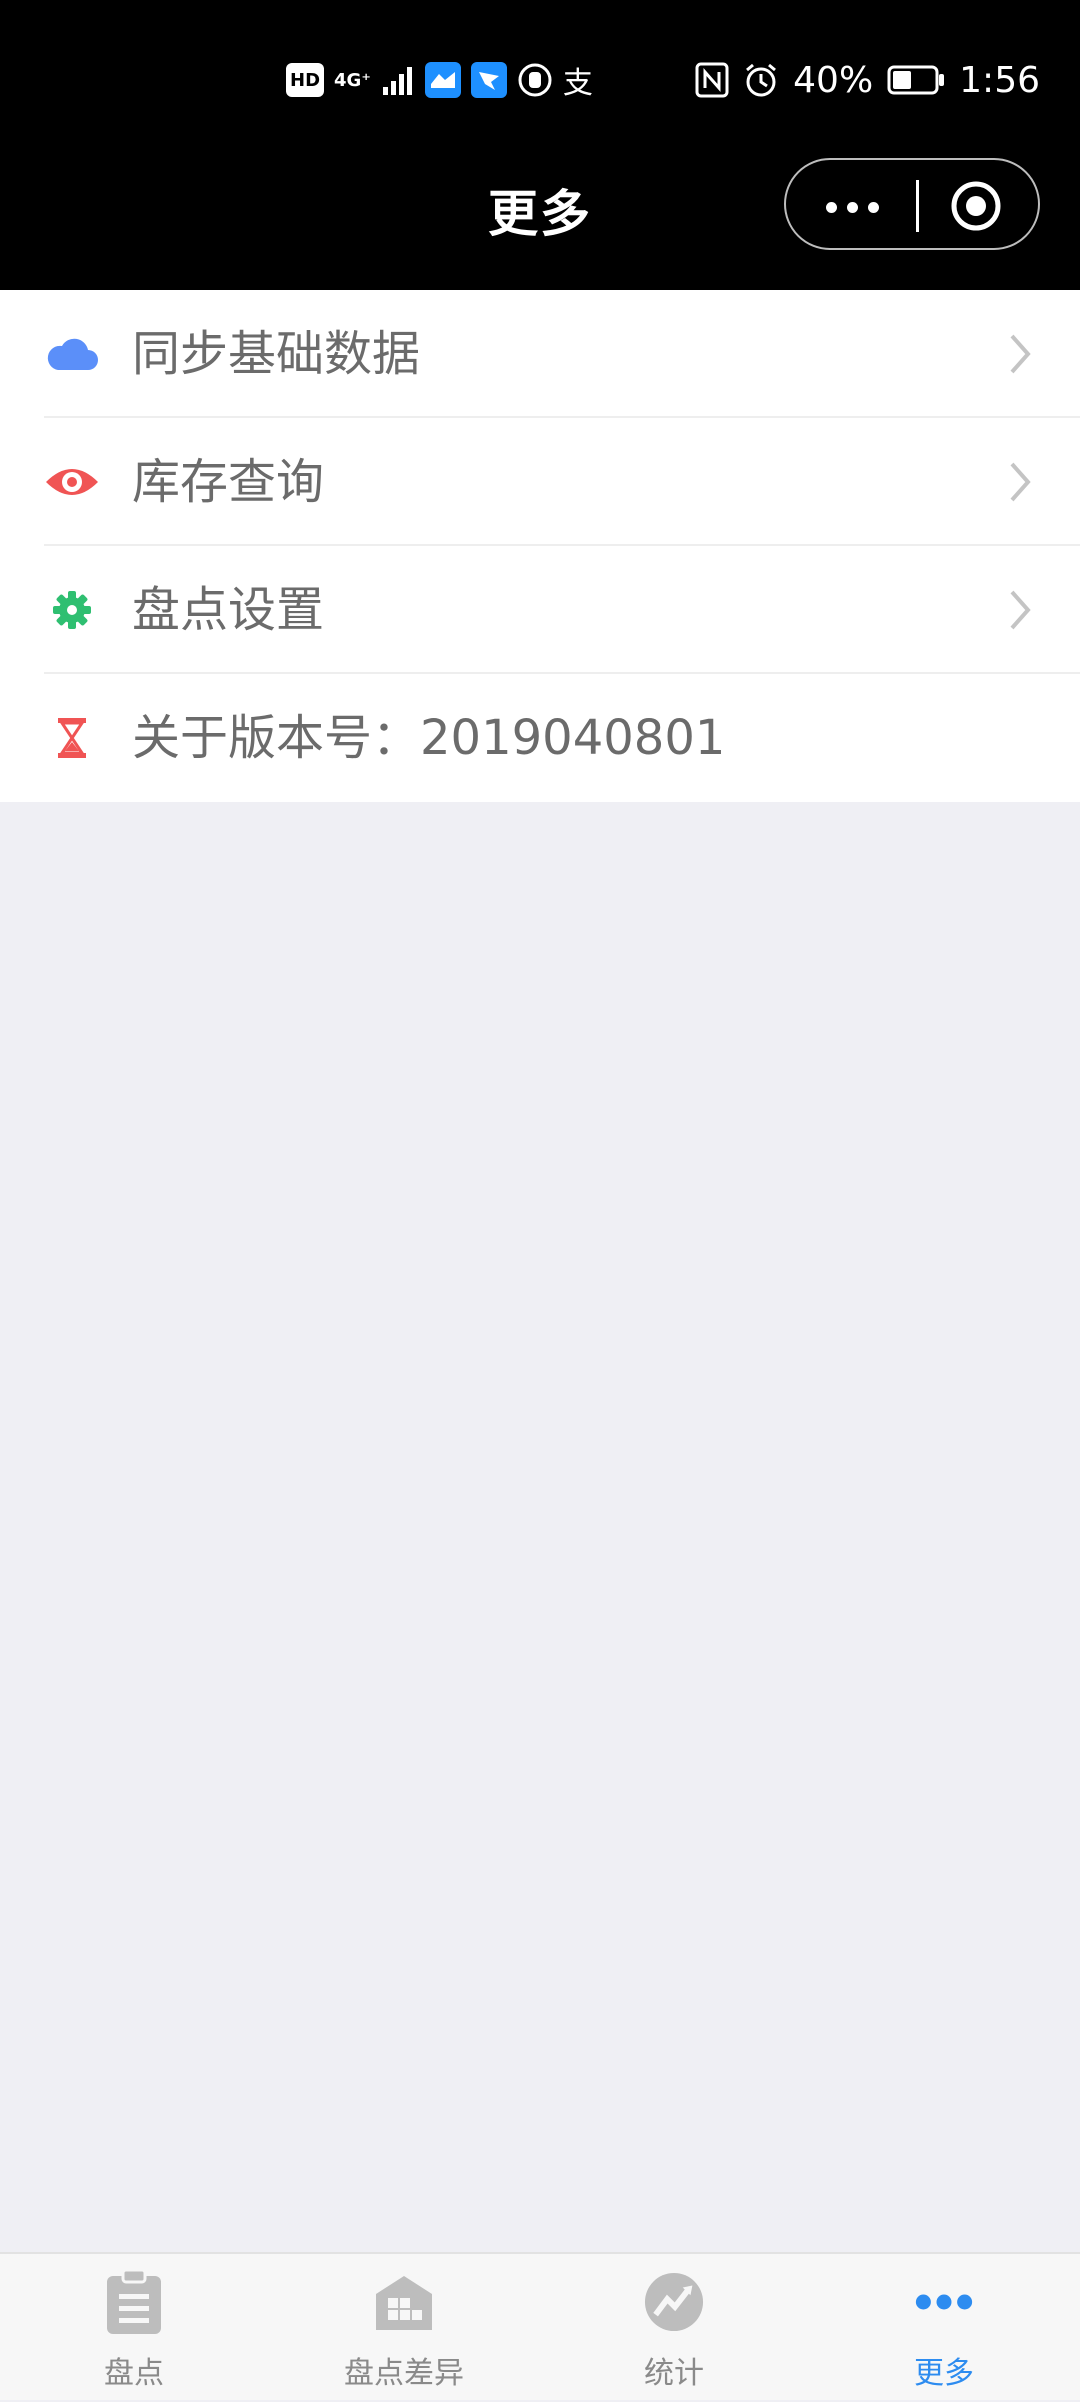 This screenshot has height=2402, width=1080. I want to click on tab-label: 盘点差异, so click(404, 2373).